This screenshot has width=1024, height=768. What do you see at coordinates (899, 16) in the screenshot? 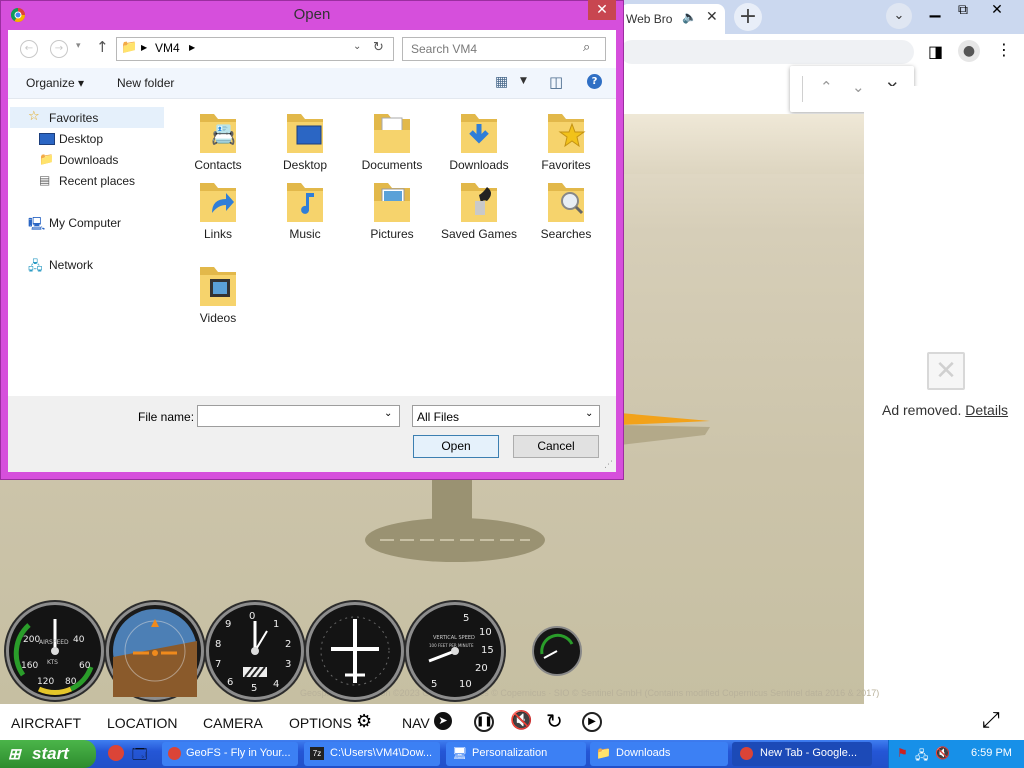
I see `tab-search-button: ⌄` at bounding box center [899, 16].